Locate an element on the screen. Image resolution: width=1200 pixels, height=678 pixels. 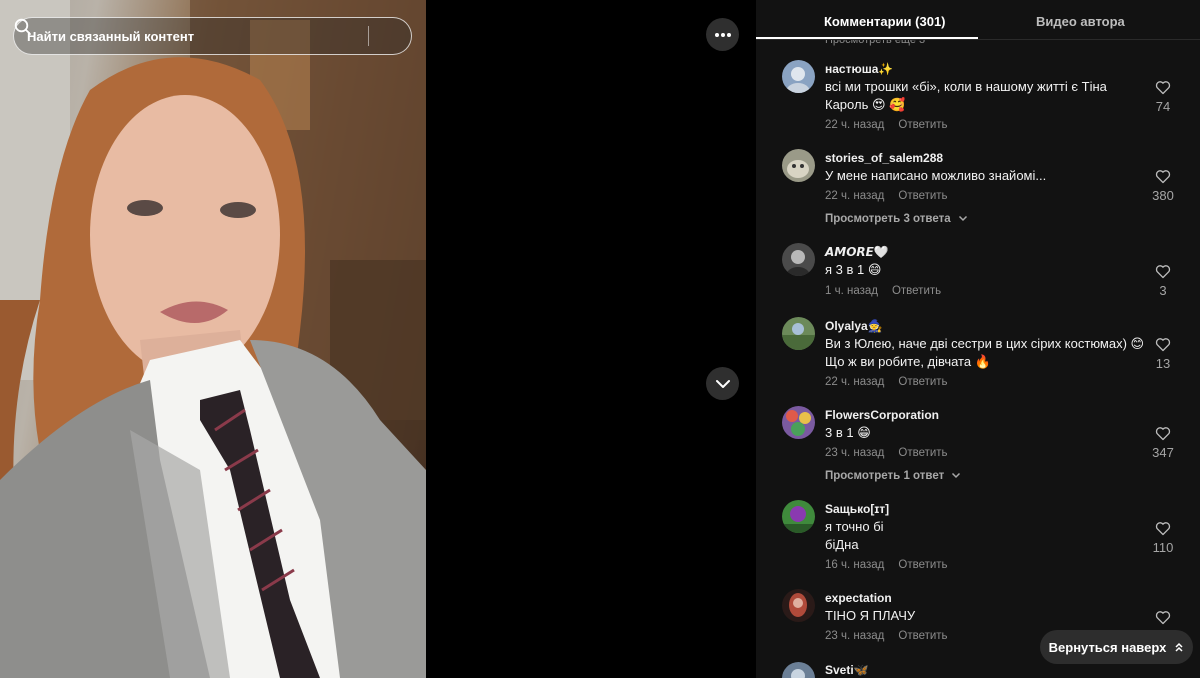
comment-text: я точно бі біДна is located at coordinates (854, 535).